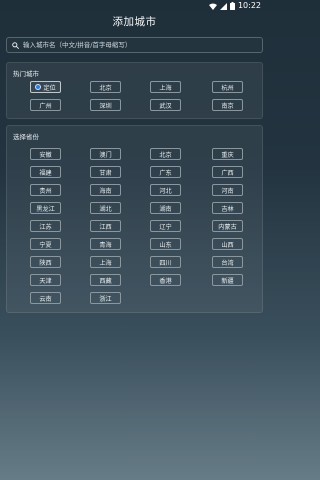 This screenshot has height=480, width=320. I want to click on chip-label: 湖北, so click(105, 209).